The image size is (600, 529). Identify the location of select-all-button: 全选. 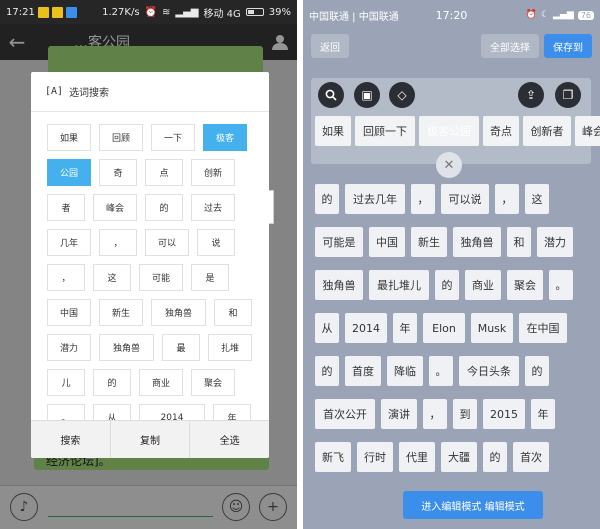
(229, 439).